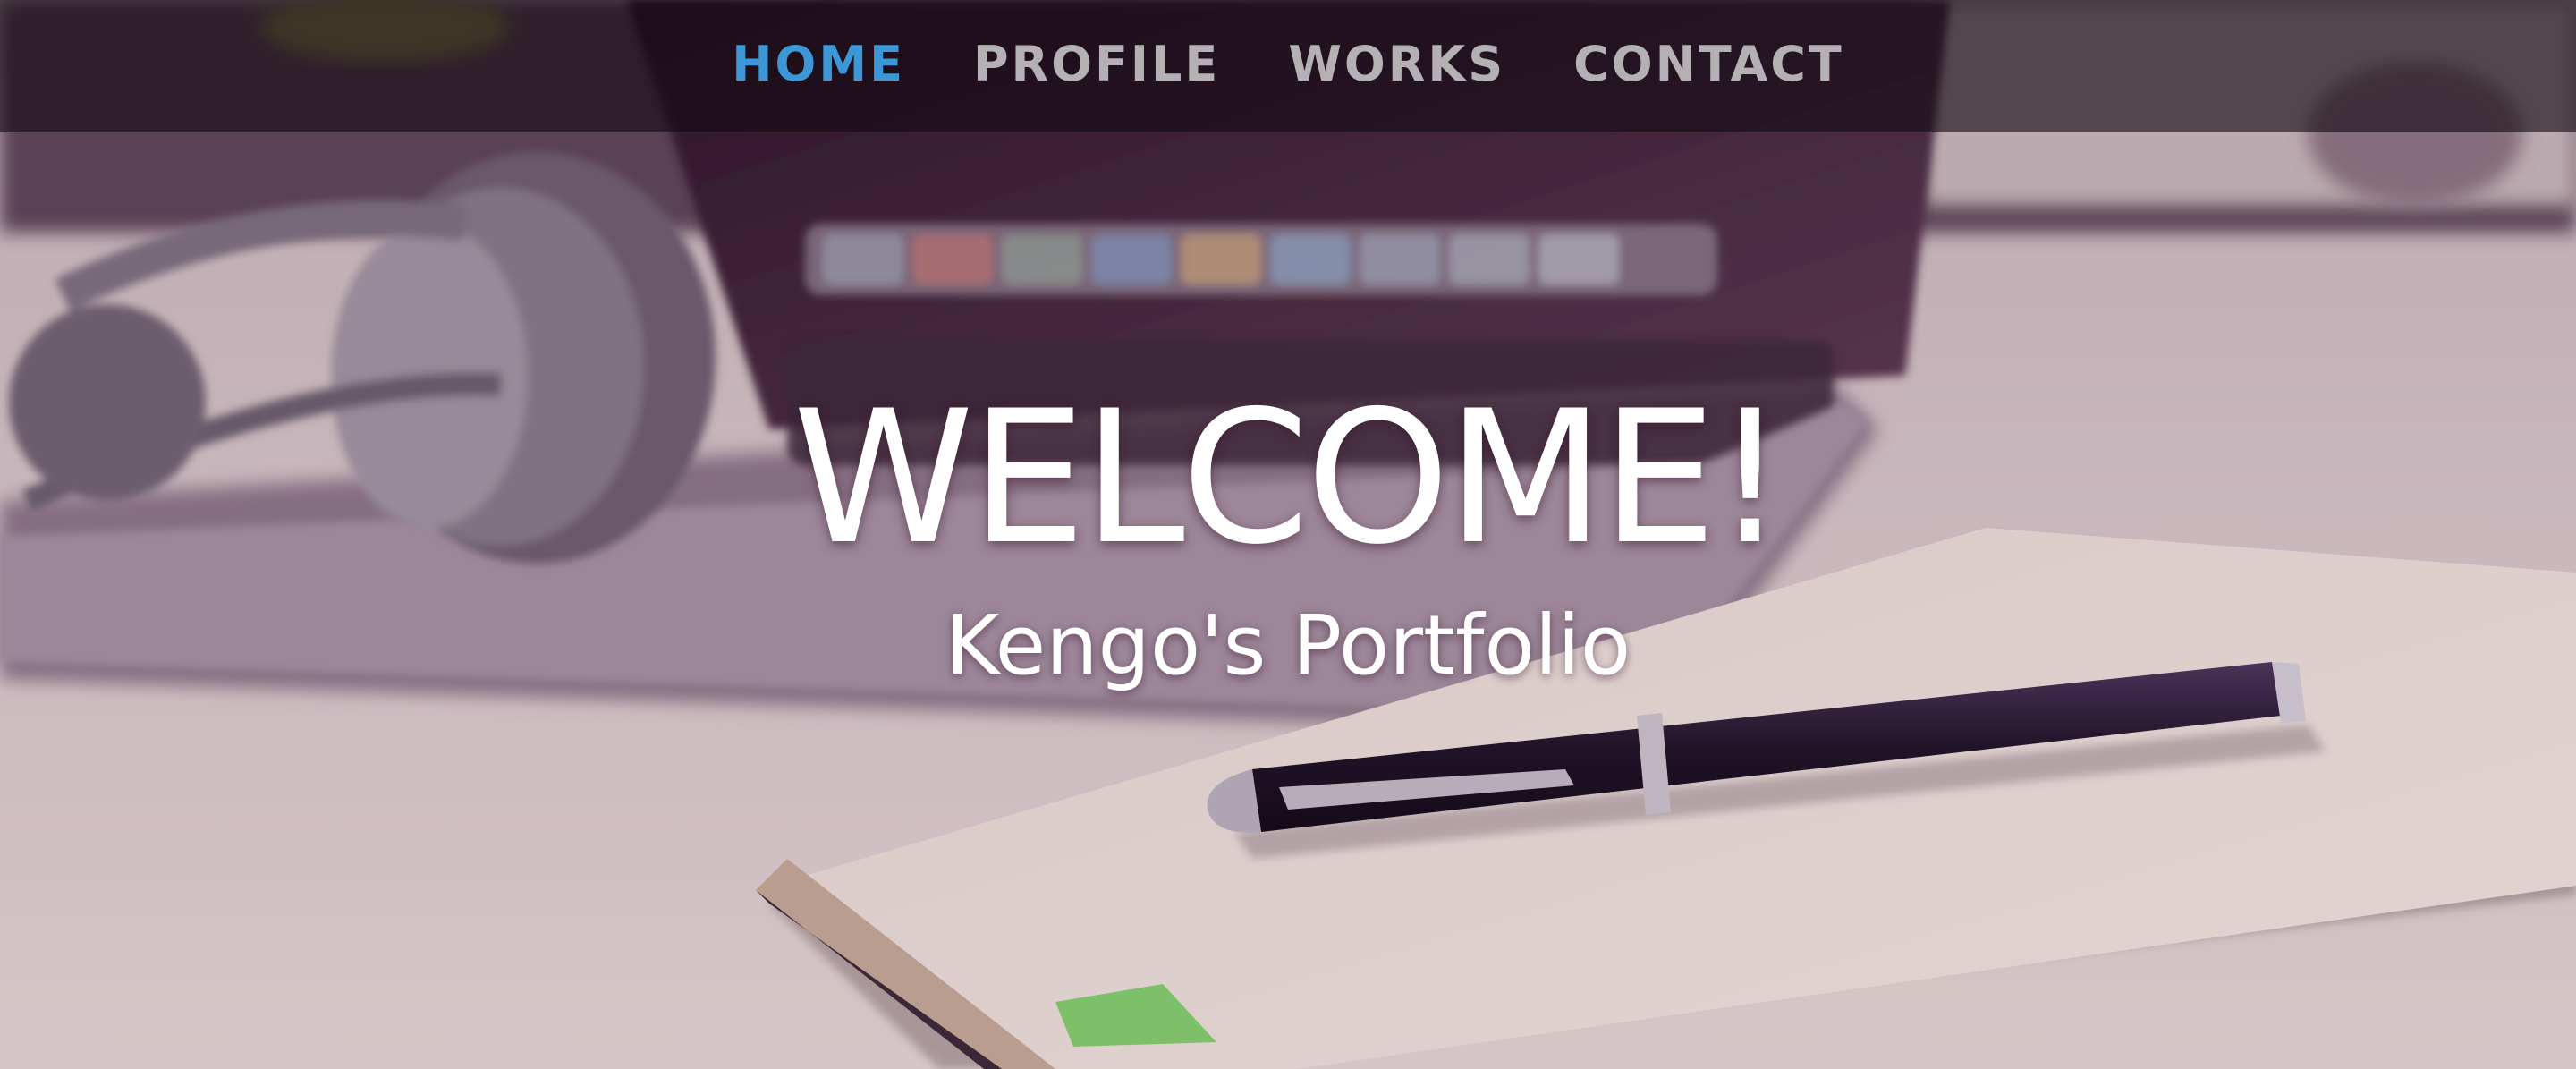  Describe the element at coordinates (1288, 645) in the screenshot. I see `hero-subtitle: Kengo's Portfolio` at that location.